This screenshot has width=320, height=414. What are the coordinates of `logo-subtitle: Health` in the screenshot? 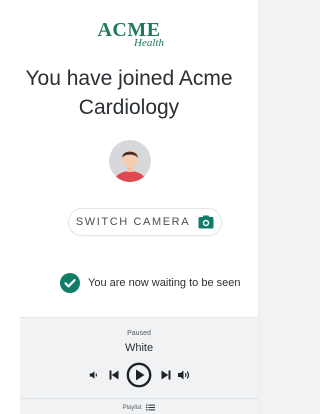 It's located at (149, 43).